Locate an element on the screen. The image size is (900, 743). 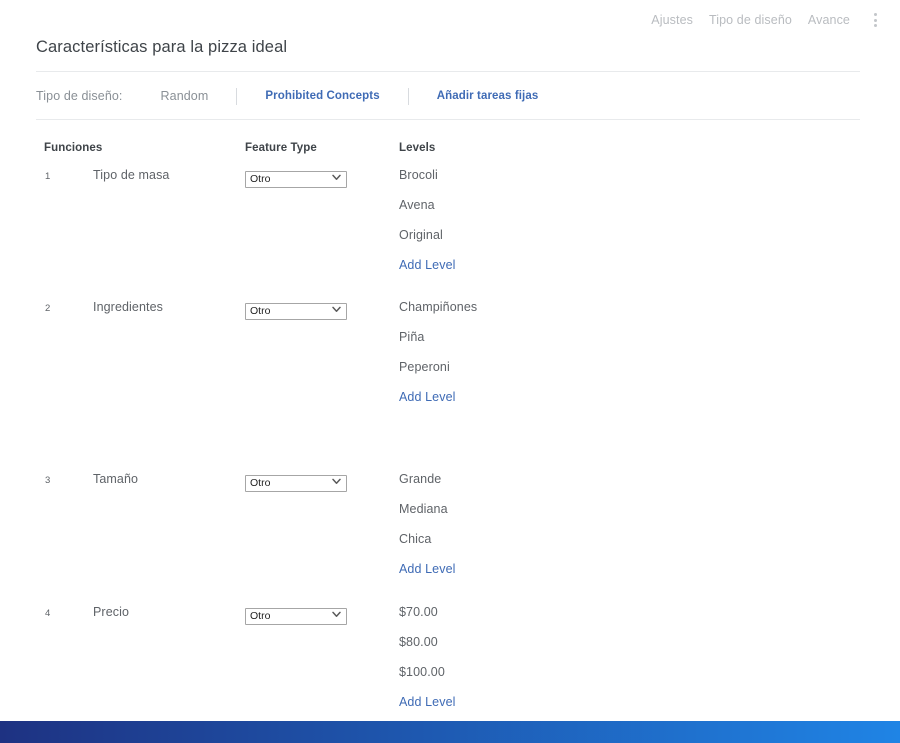
levels-list: Brocoli Avena Original Add Level is located at coordinates (427, 228).